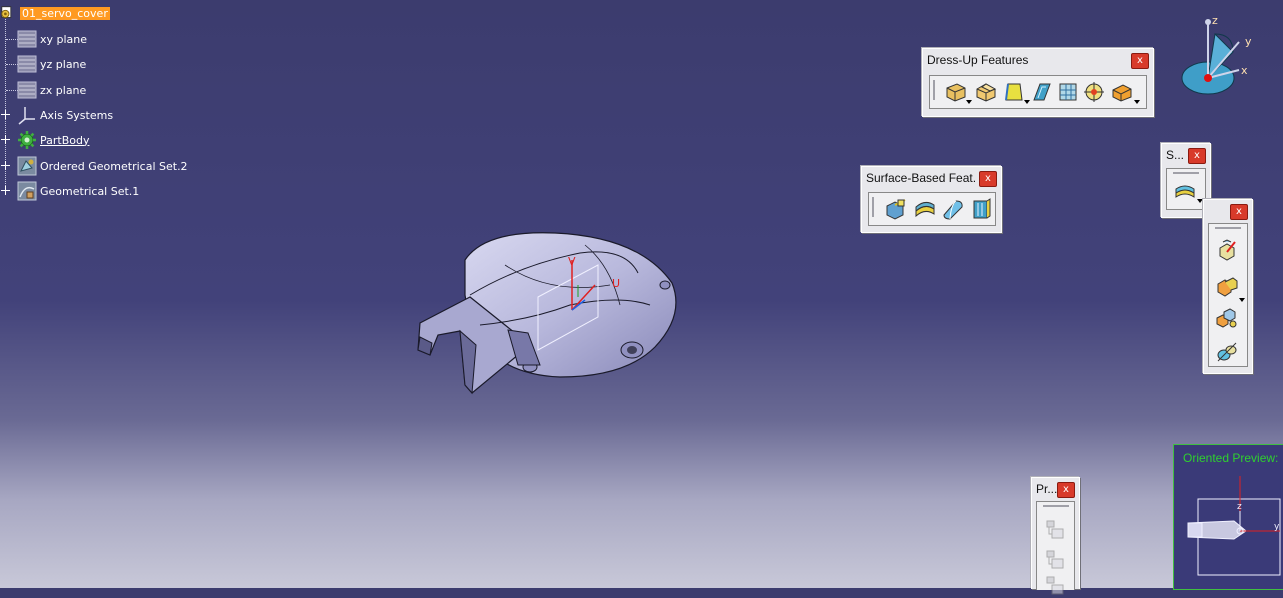  What do you see at coordinates (1244, 70) in the screenshot?
I see `compass-x-label: x` at bounding box center [1244, 70].